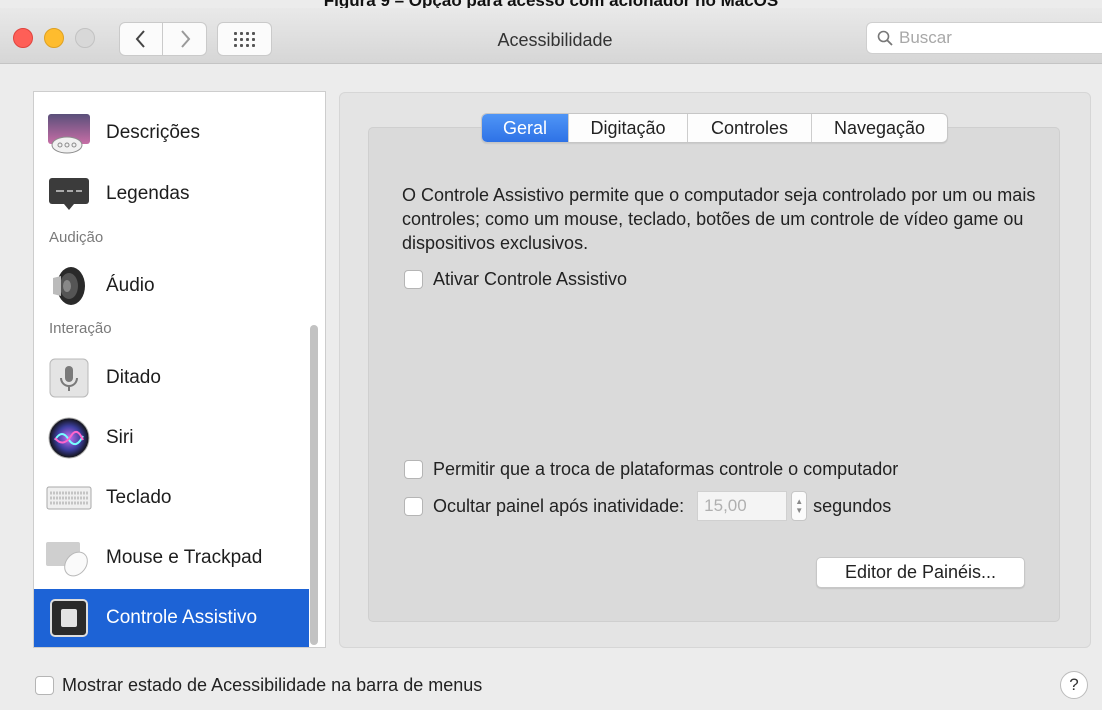  What do you see at coordinates (133, 377) in the screenshot?
I see `sidebar-item-label: Ditado` at bounding box center [133, 377].